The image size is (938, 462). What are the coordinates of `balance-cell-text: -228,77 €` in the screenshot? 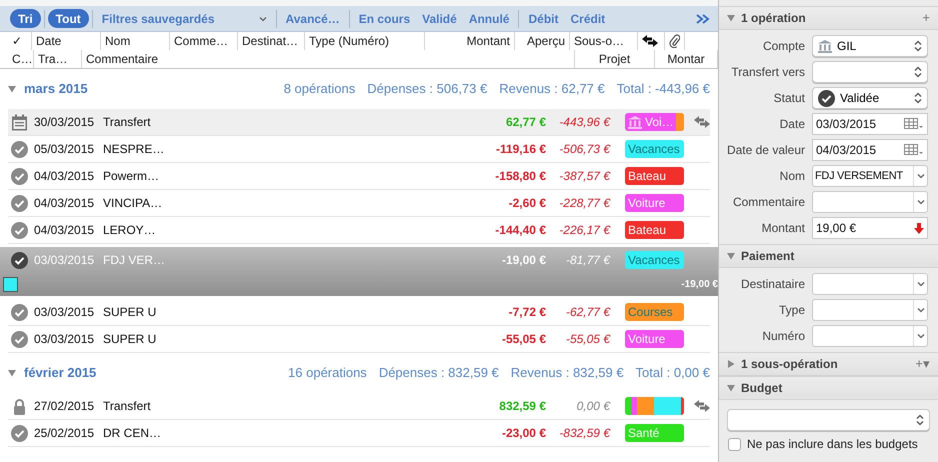 It's located at (584, 203).